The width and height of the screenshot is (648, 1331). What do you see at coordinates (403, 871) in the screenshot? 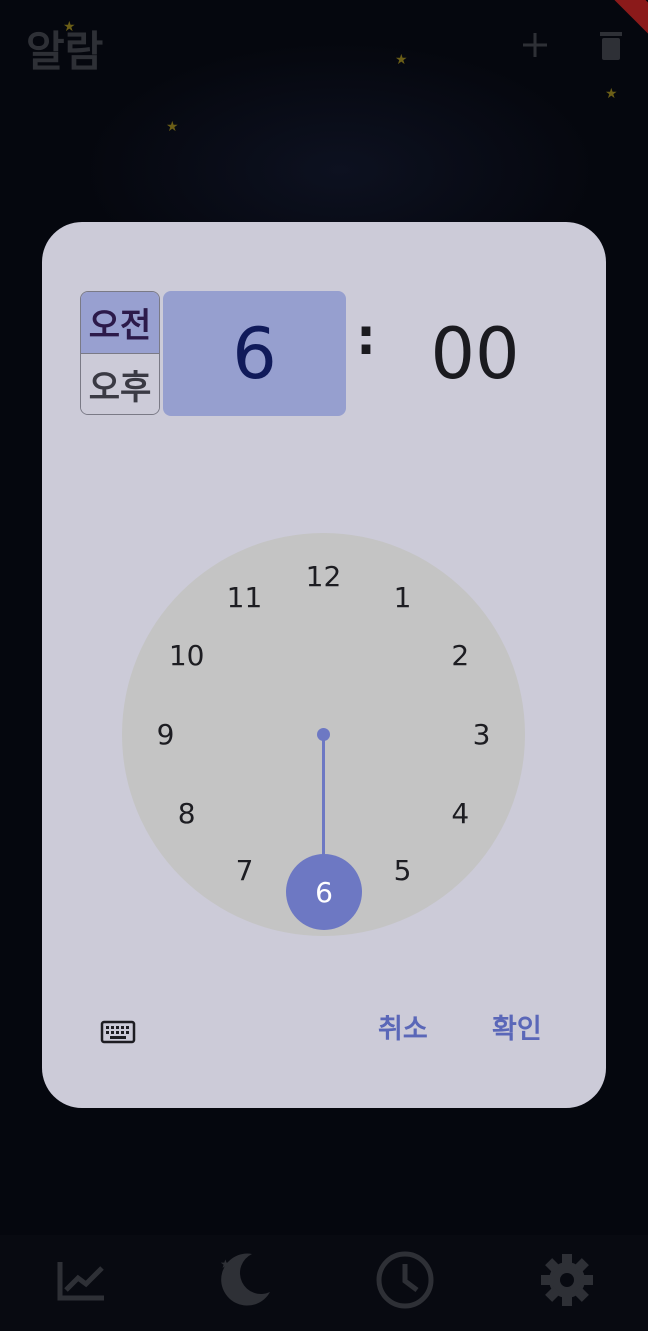
I see `dial-number: 5` at bounding box center [403, 871].